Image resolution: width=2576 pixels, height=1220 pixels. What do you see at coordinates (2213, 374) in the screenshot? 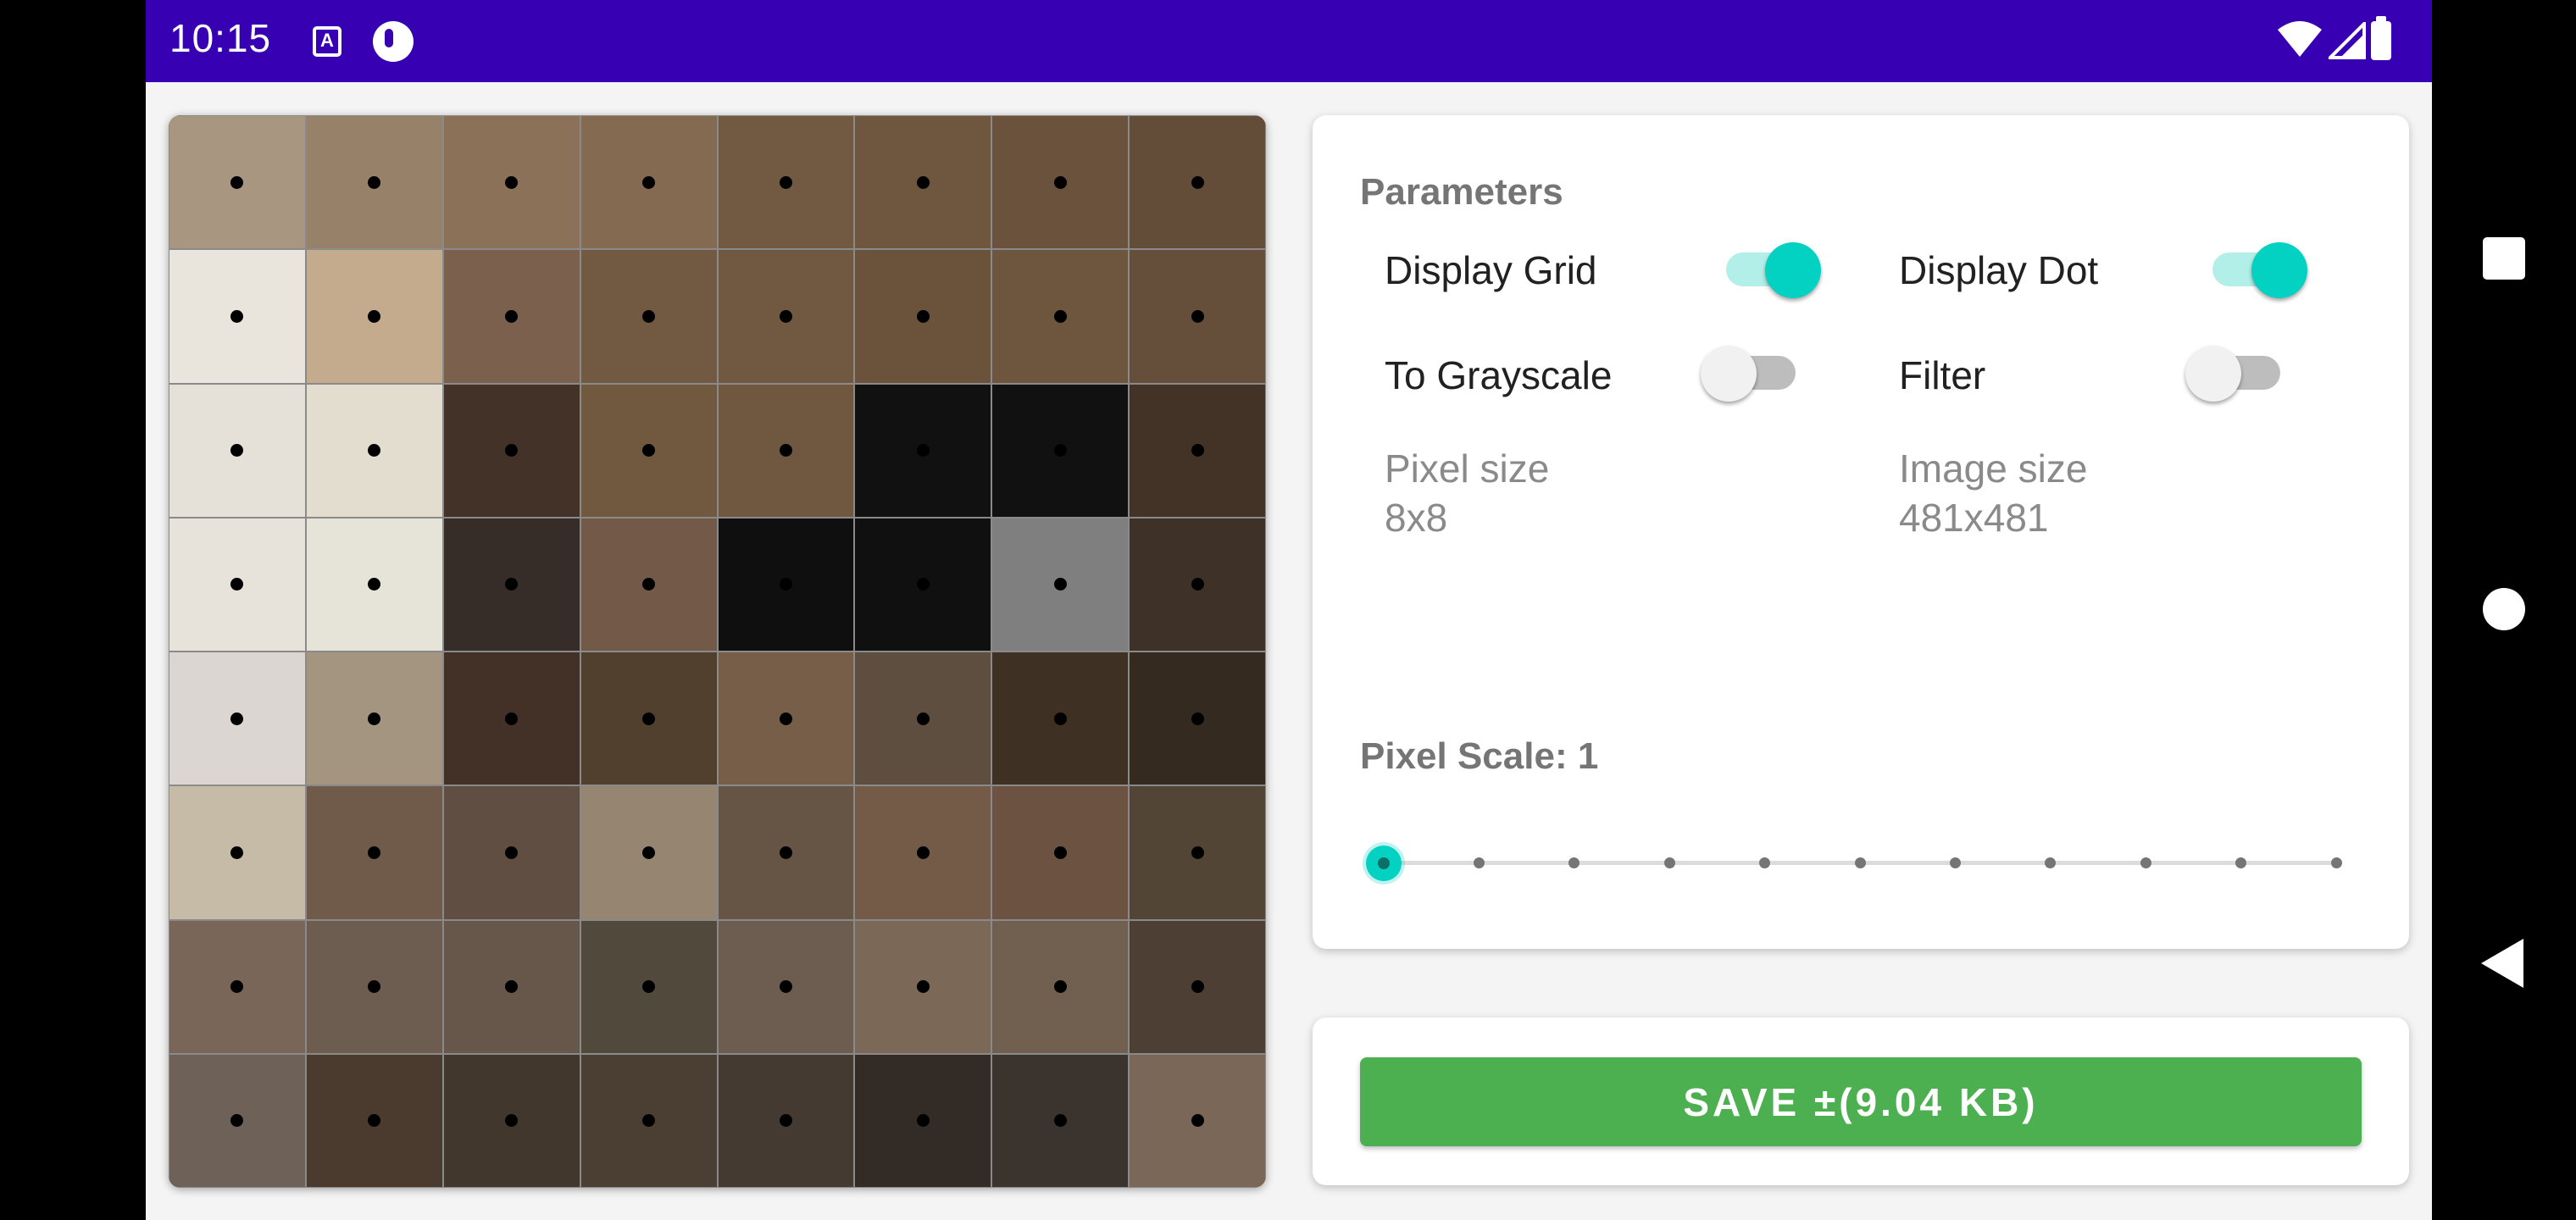
I see `switch-thumb` at bounding box center [2213, 374].